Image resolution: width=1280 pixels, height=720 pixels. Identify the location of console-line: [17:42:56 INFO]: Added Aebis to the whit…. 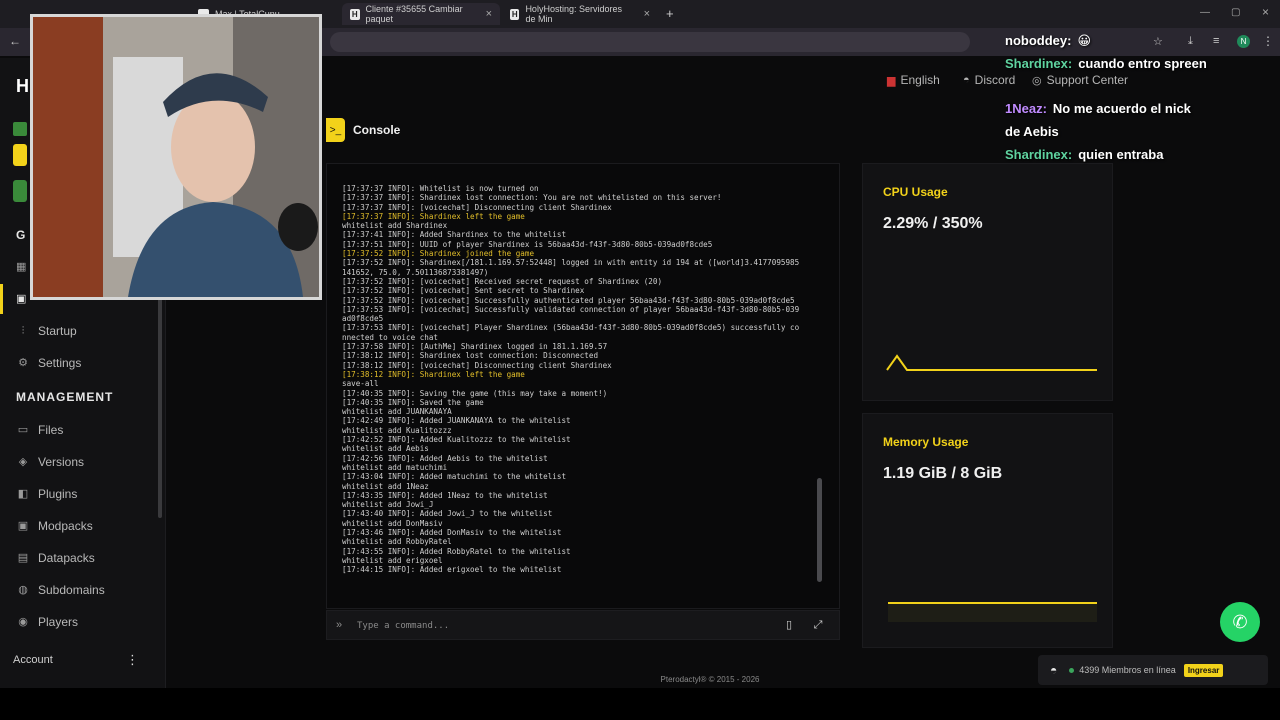
(445, 458).